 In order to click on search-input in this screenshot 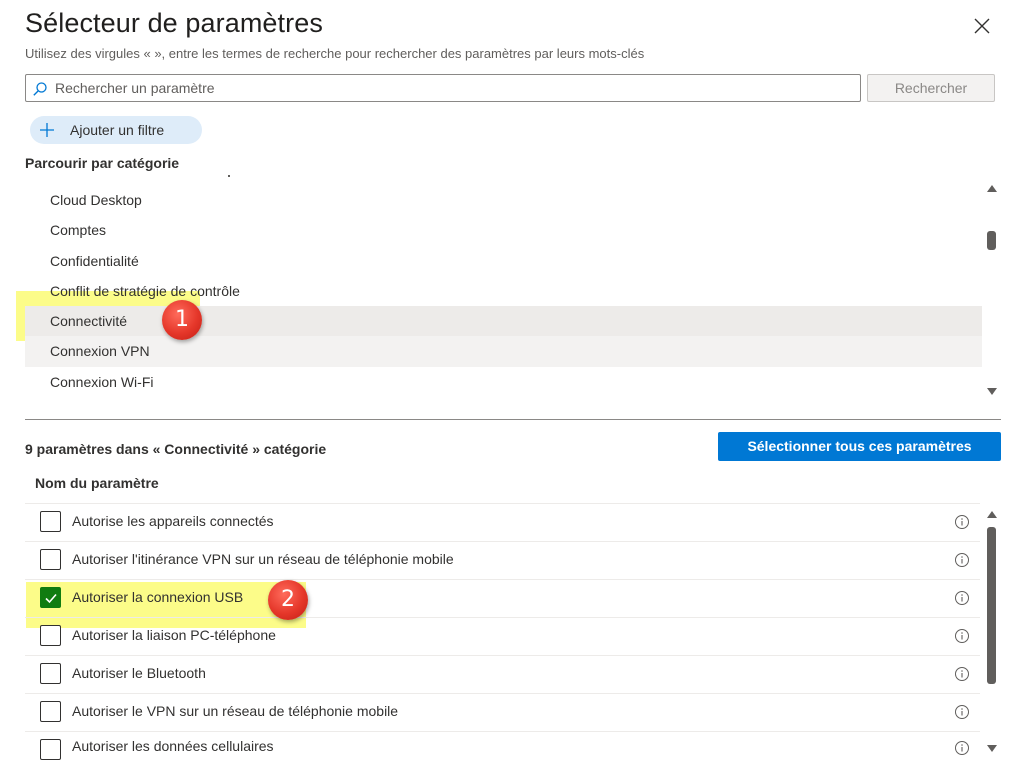, I will do `click(450, 88)`.